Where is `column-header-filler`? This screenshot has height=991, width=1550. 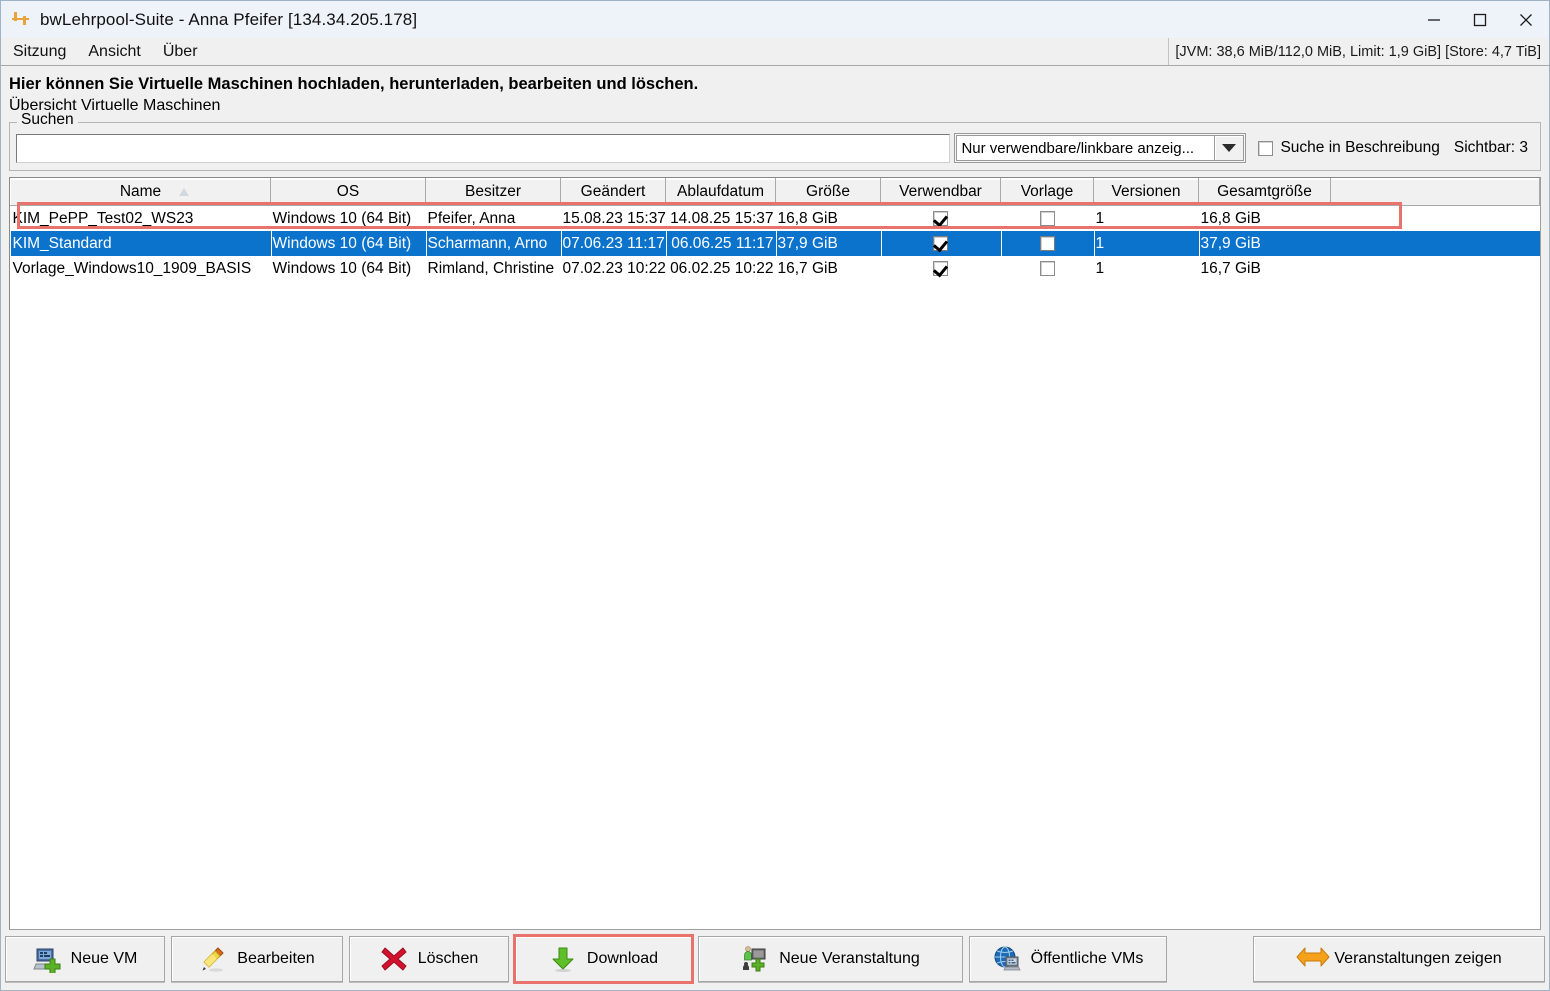 column-header-filler is located at coordinates (1435, 192).